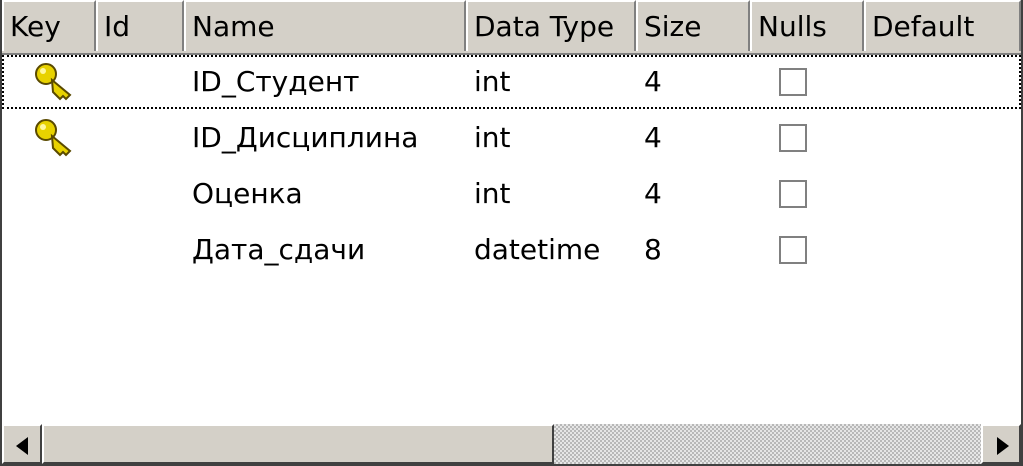 This screenshot has width=1023, height=466. I want to click on column-header-size: Size, so click(693, 25).